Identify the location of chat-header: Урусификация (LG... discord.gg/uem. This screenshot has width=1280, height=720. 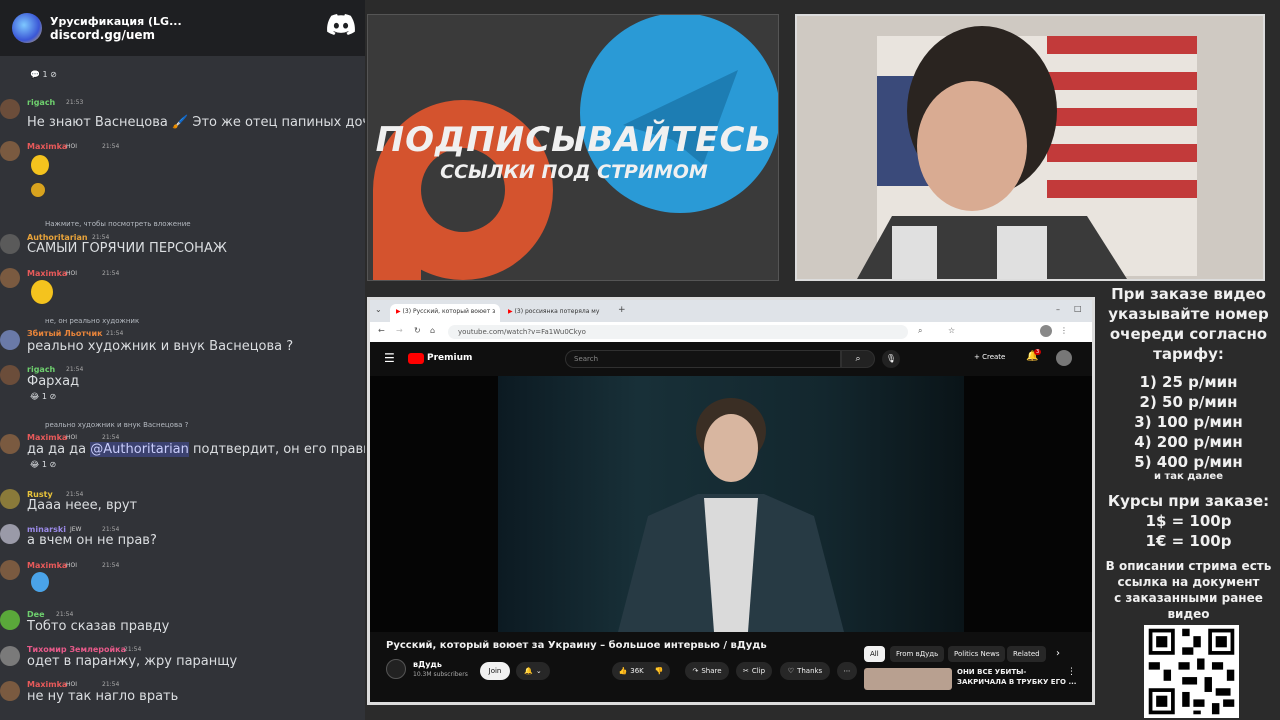
(182, 28).